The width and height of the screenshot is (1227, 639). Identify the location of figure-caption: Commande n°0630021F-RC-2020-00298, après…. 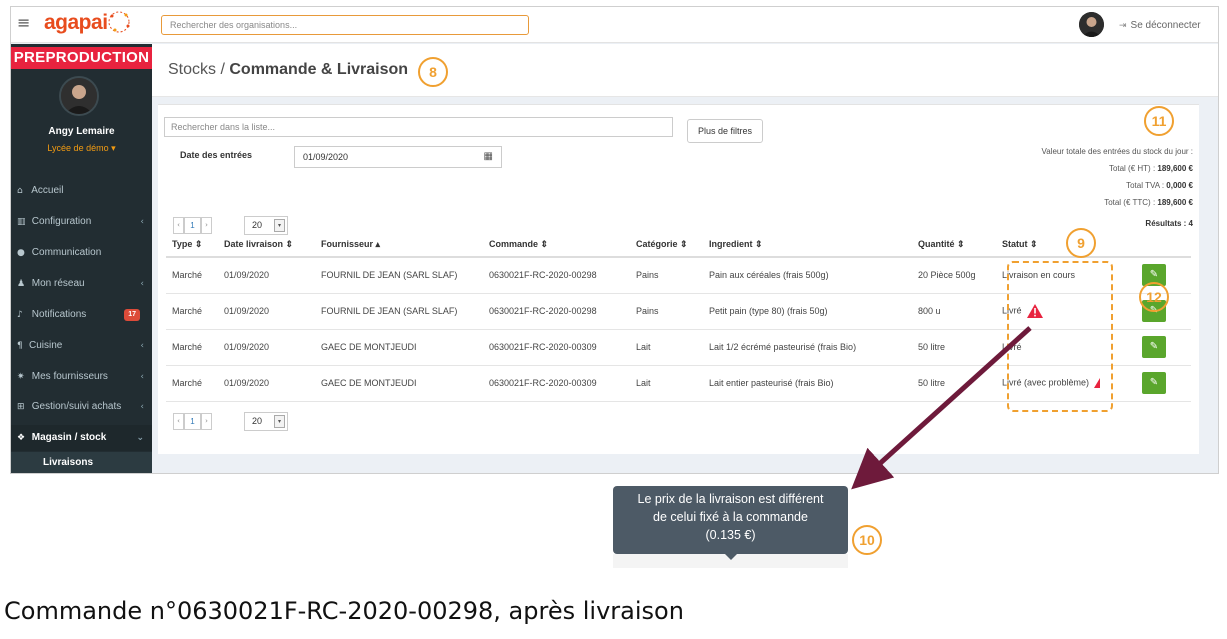
(344, 611).